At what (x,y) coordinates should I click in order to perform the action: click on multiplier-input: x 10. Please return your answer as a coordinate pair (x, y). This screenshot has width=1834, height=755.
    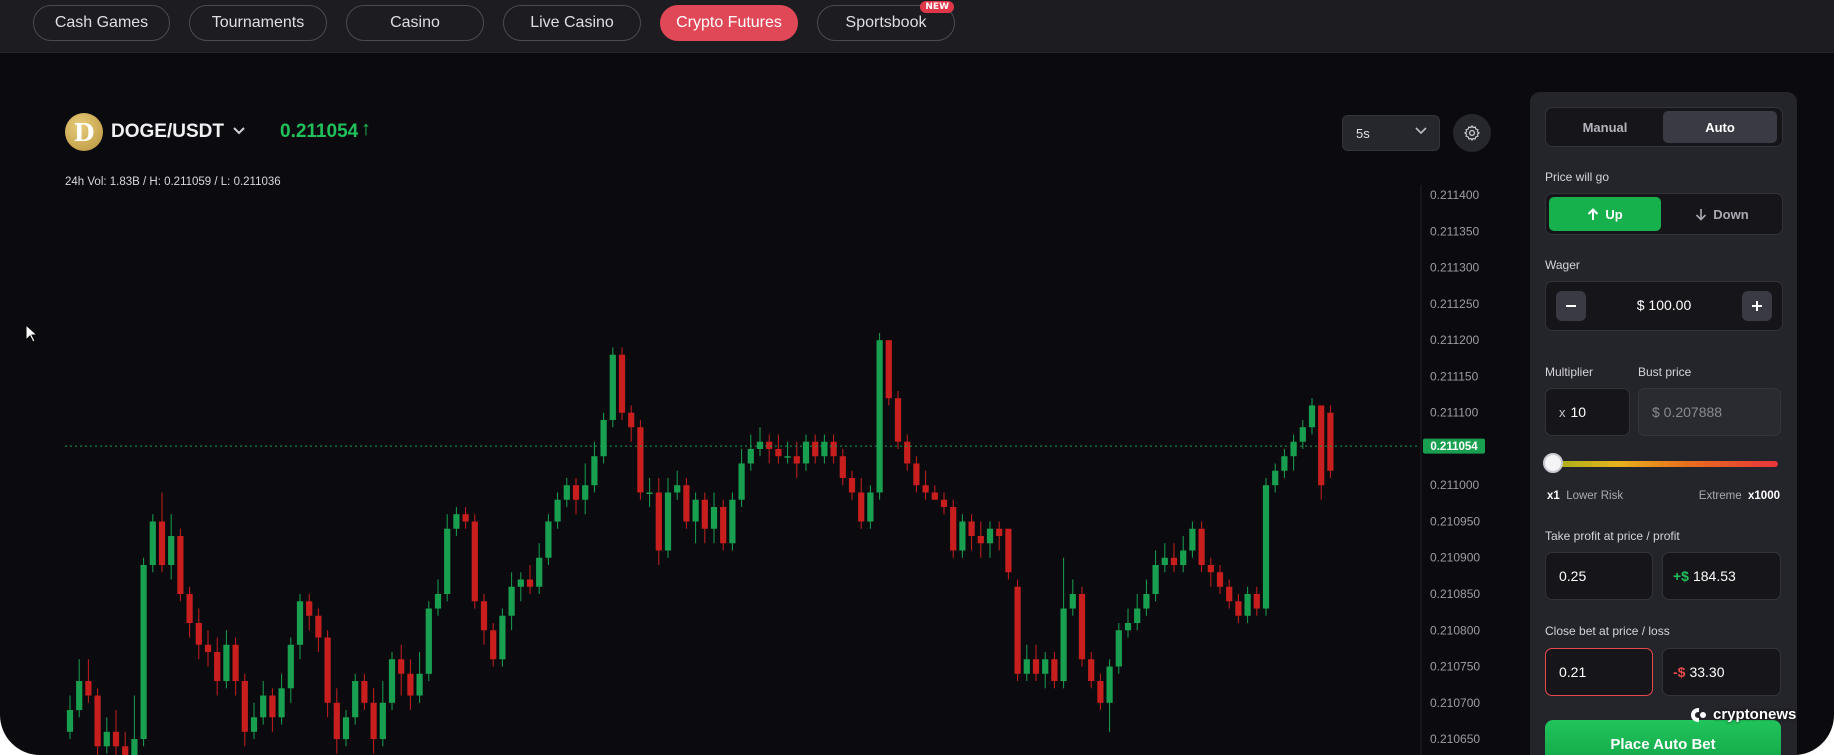
    Looking at the image, I should click on (1587, 412).